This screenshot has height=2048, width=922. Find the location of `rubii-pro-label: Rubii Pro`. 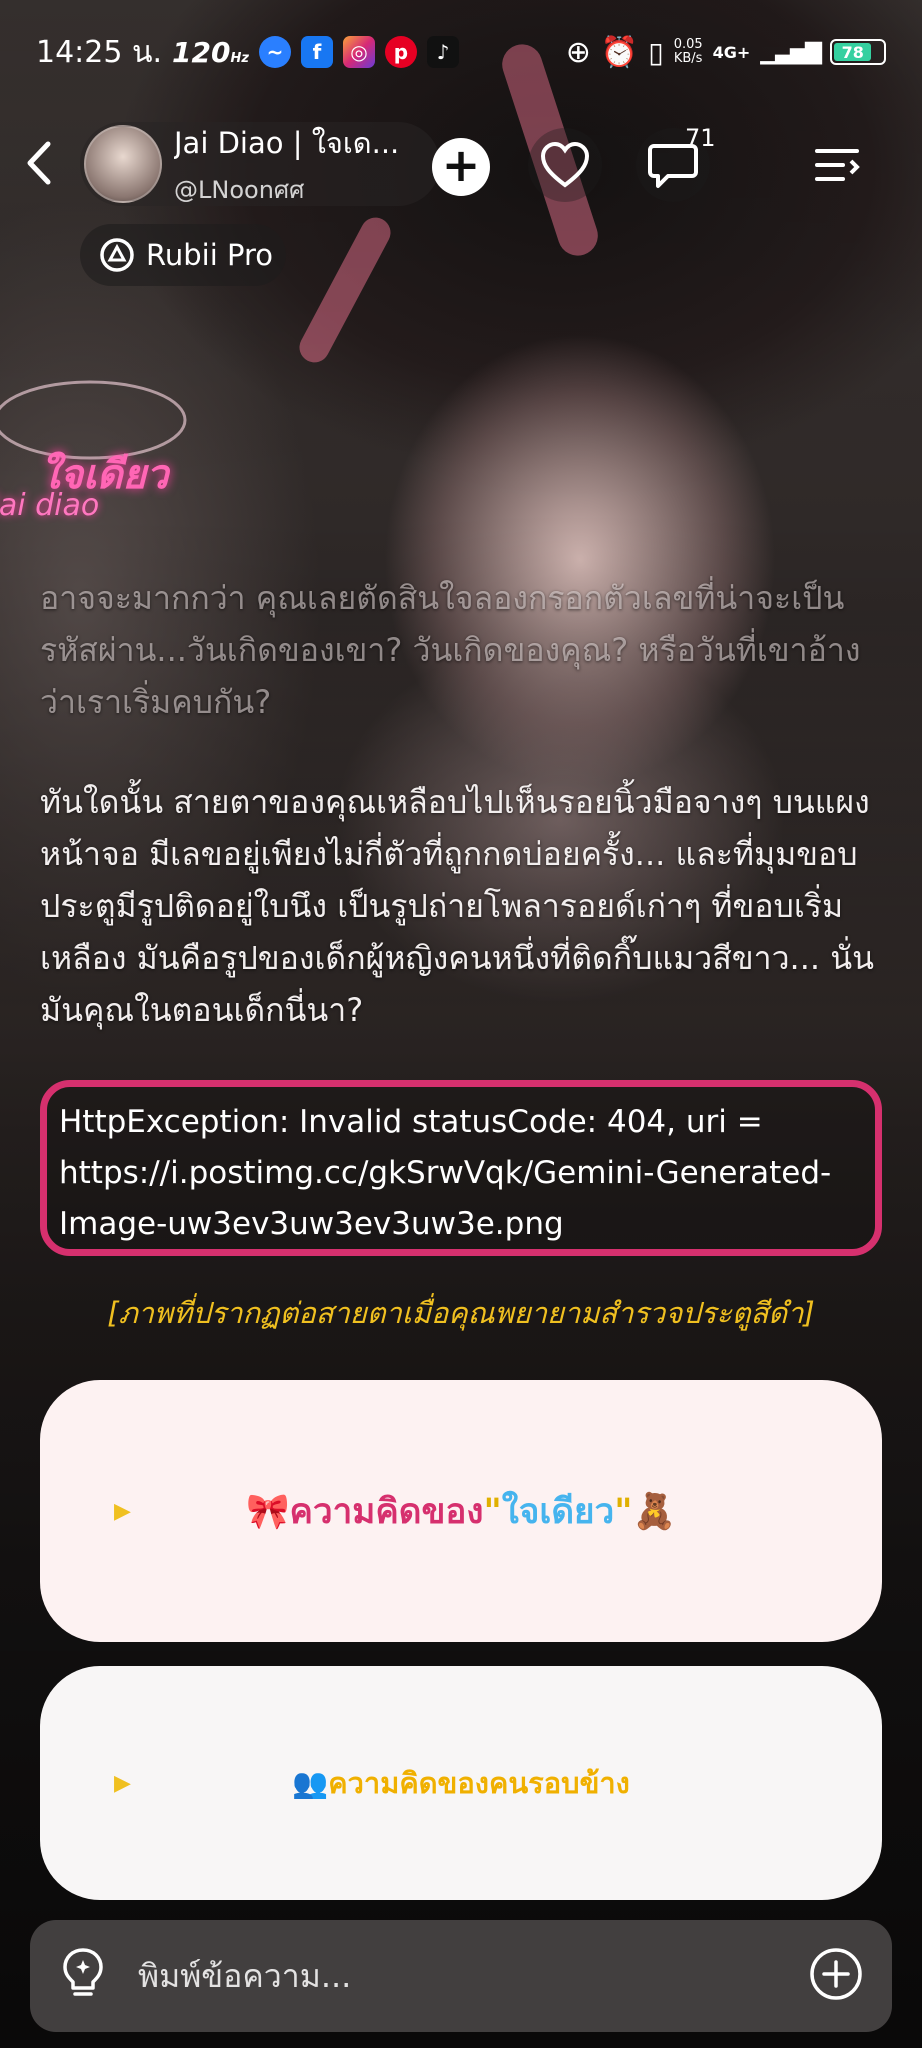

rubii-pro-label: Rubii Pro is located at coordinates (209, 255).